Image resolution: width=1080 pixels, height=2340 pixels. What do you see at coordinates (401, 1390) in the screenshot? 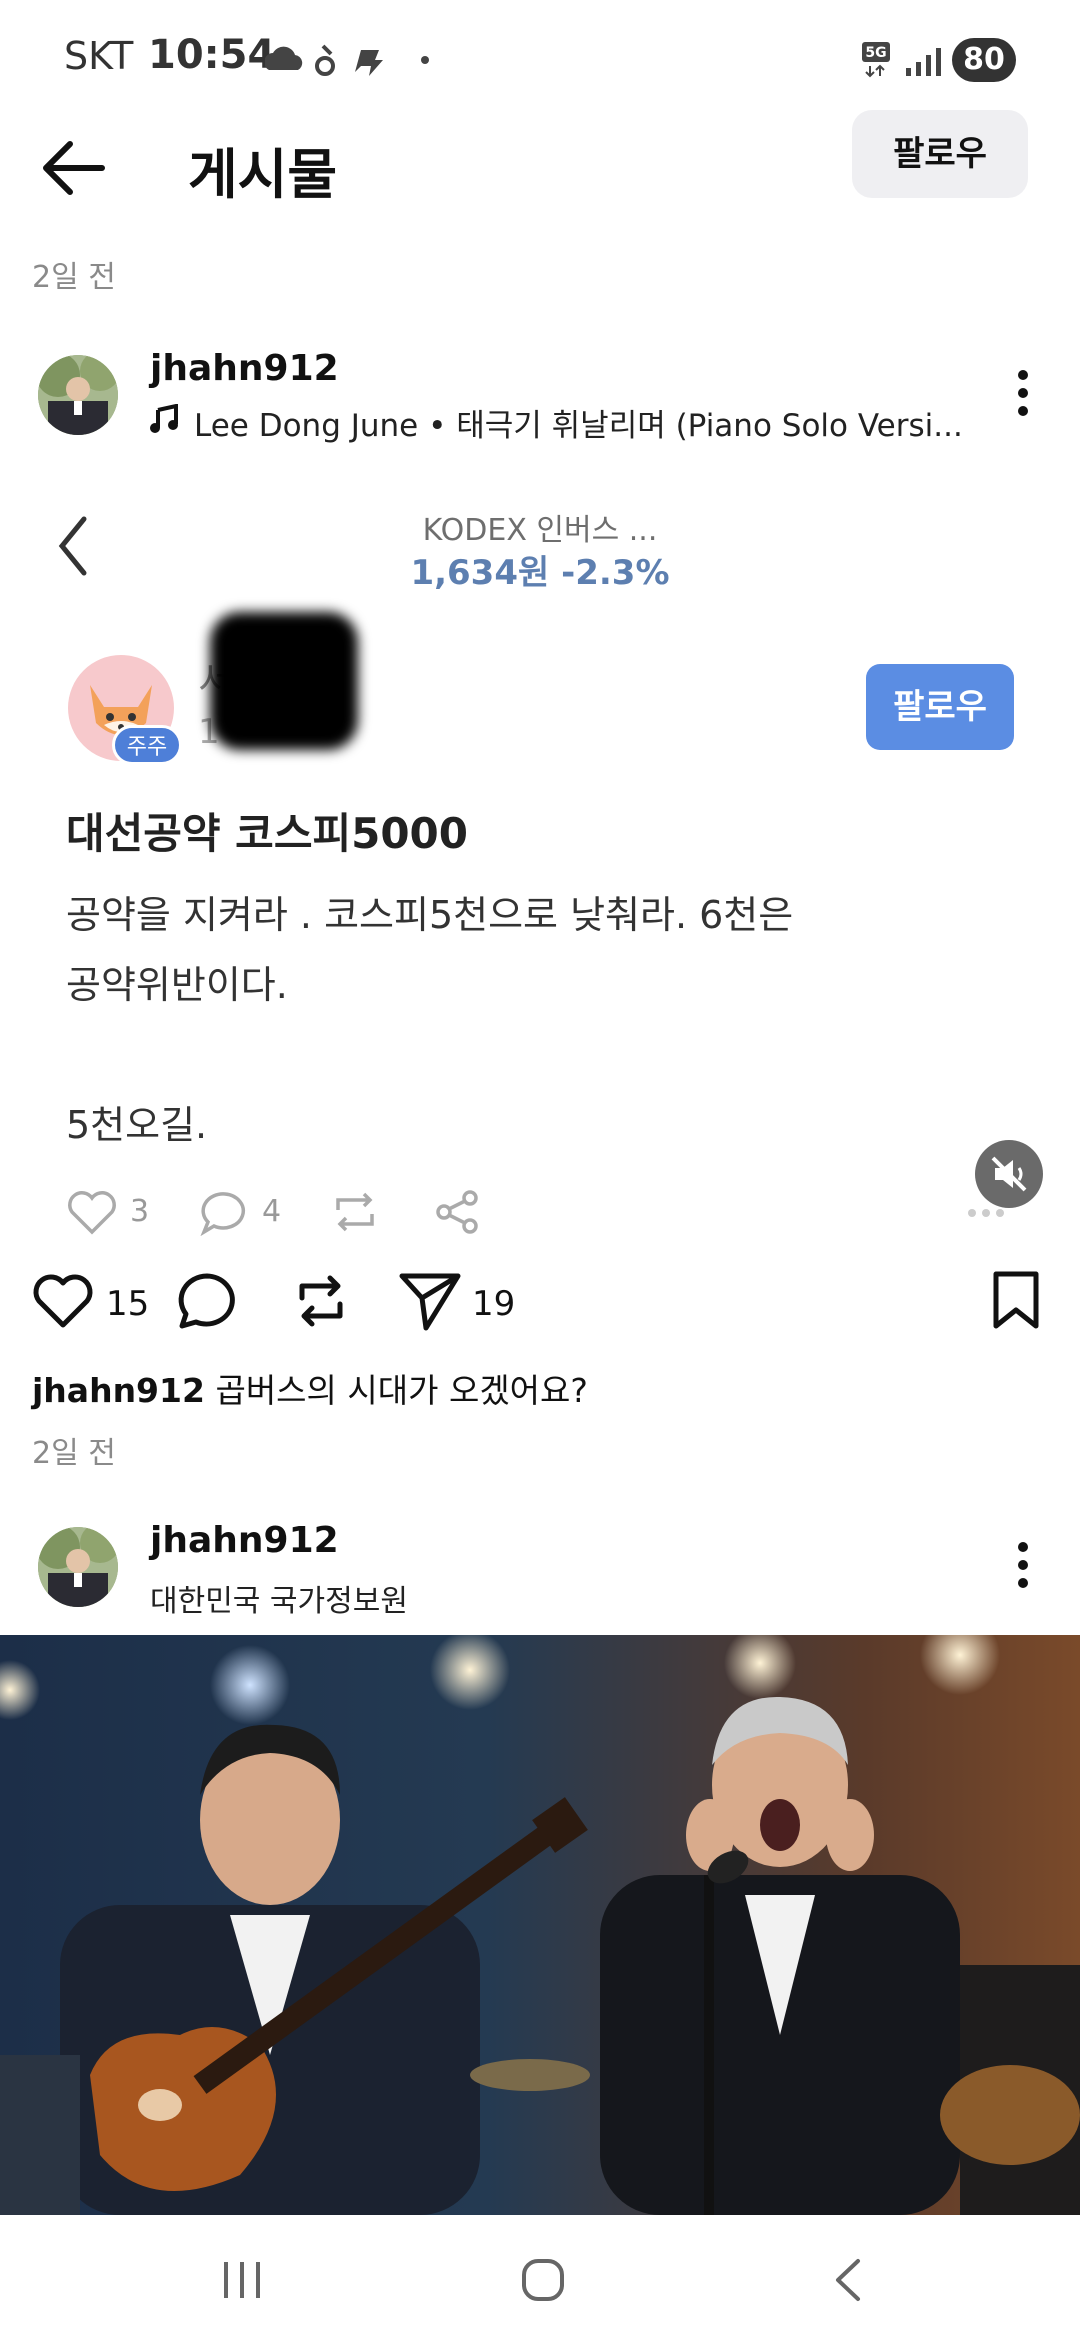
I see `caption-text: 곱버스의 시대가 오겠어요?` at bounding box center [401, 1390].